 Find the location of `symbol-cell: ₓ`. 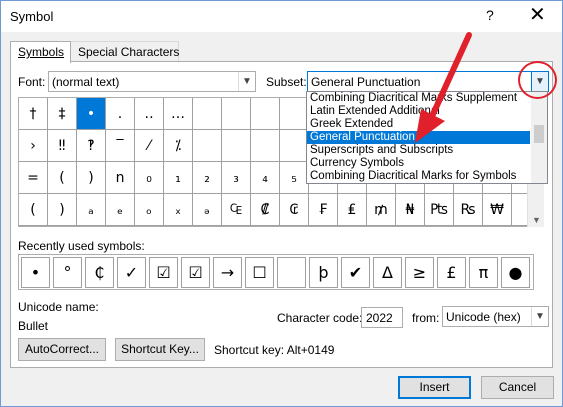

symbol-cell: ₓ is located at coordinates (178, 210).